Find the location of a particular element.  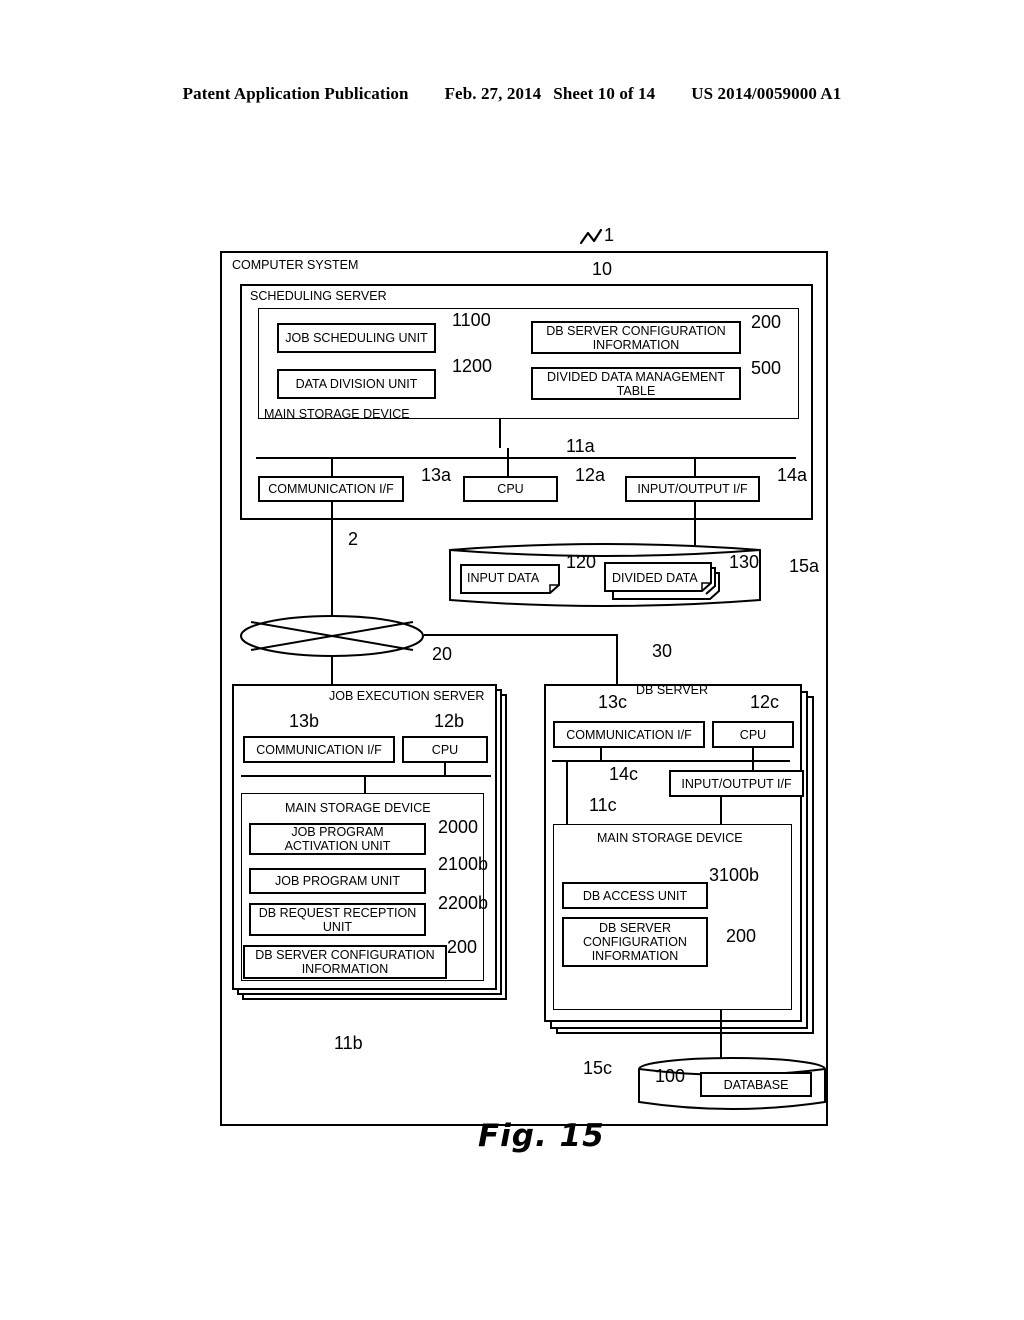

job-program-activation-unit-label: JOB PROGRAM ACTIVATION UNIT is located at coordinates (337, 839).